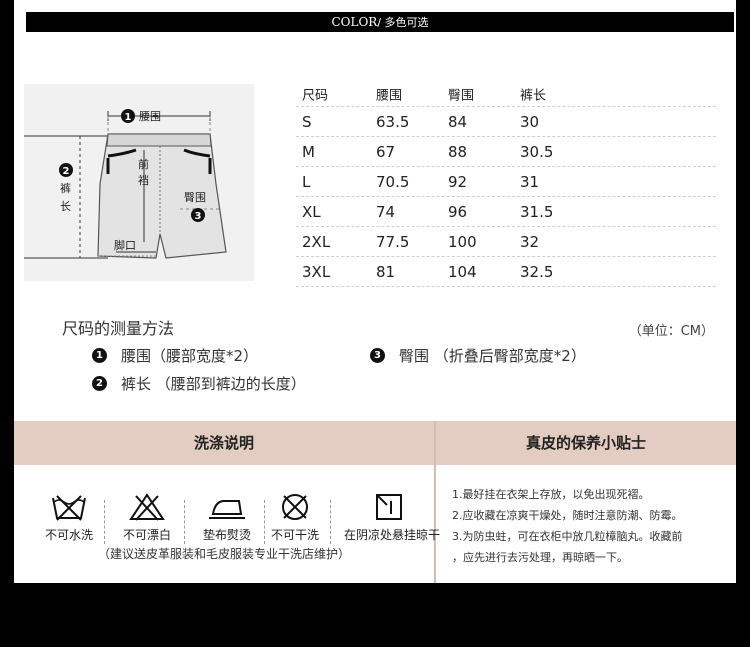  Describe the element at coordinates (551, 494) in the screenshot. I see `tip-line: 1.最好挂在衣架上存放，以免出现死褶。` at that location.